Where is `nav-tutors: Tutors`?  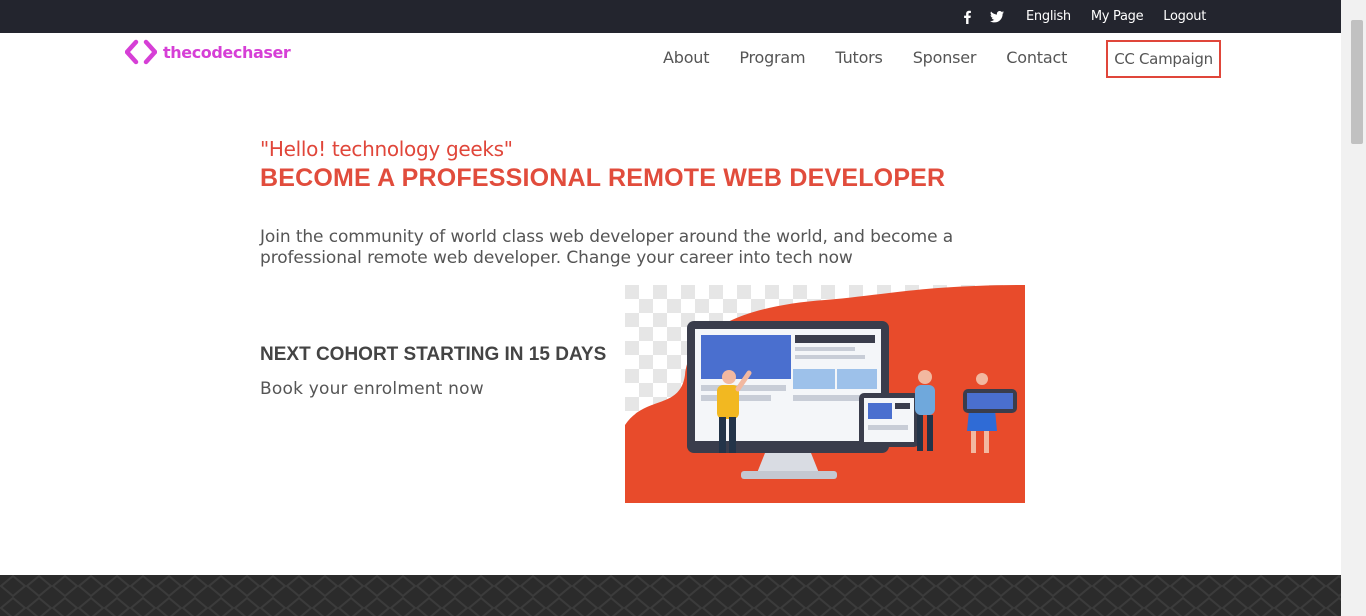 nav-tutors: Tutors is located at coordinates (858, 57).